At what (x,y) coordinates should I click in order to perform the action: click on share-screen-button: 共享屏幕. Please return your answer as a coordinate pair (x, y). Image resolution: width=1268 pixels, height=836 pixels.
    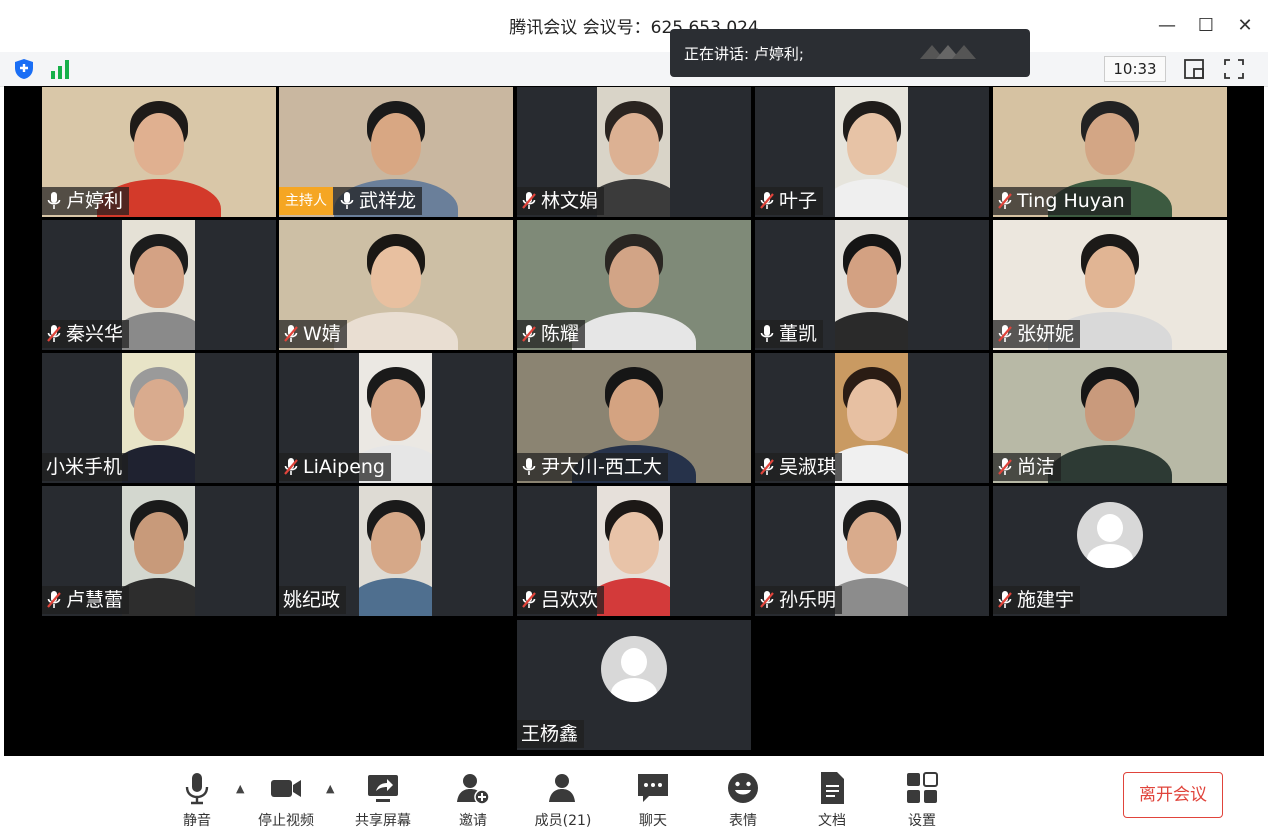
    Looking at the image, I should click on (383, 800).